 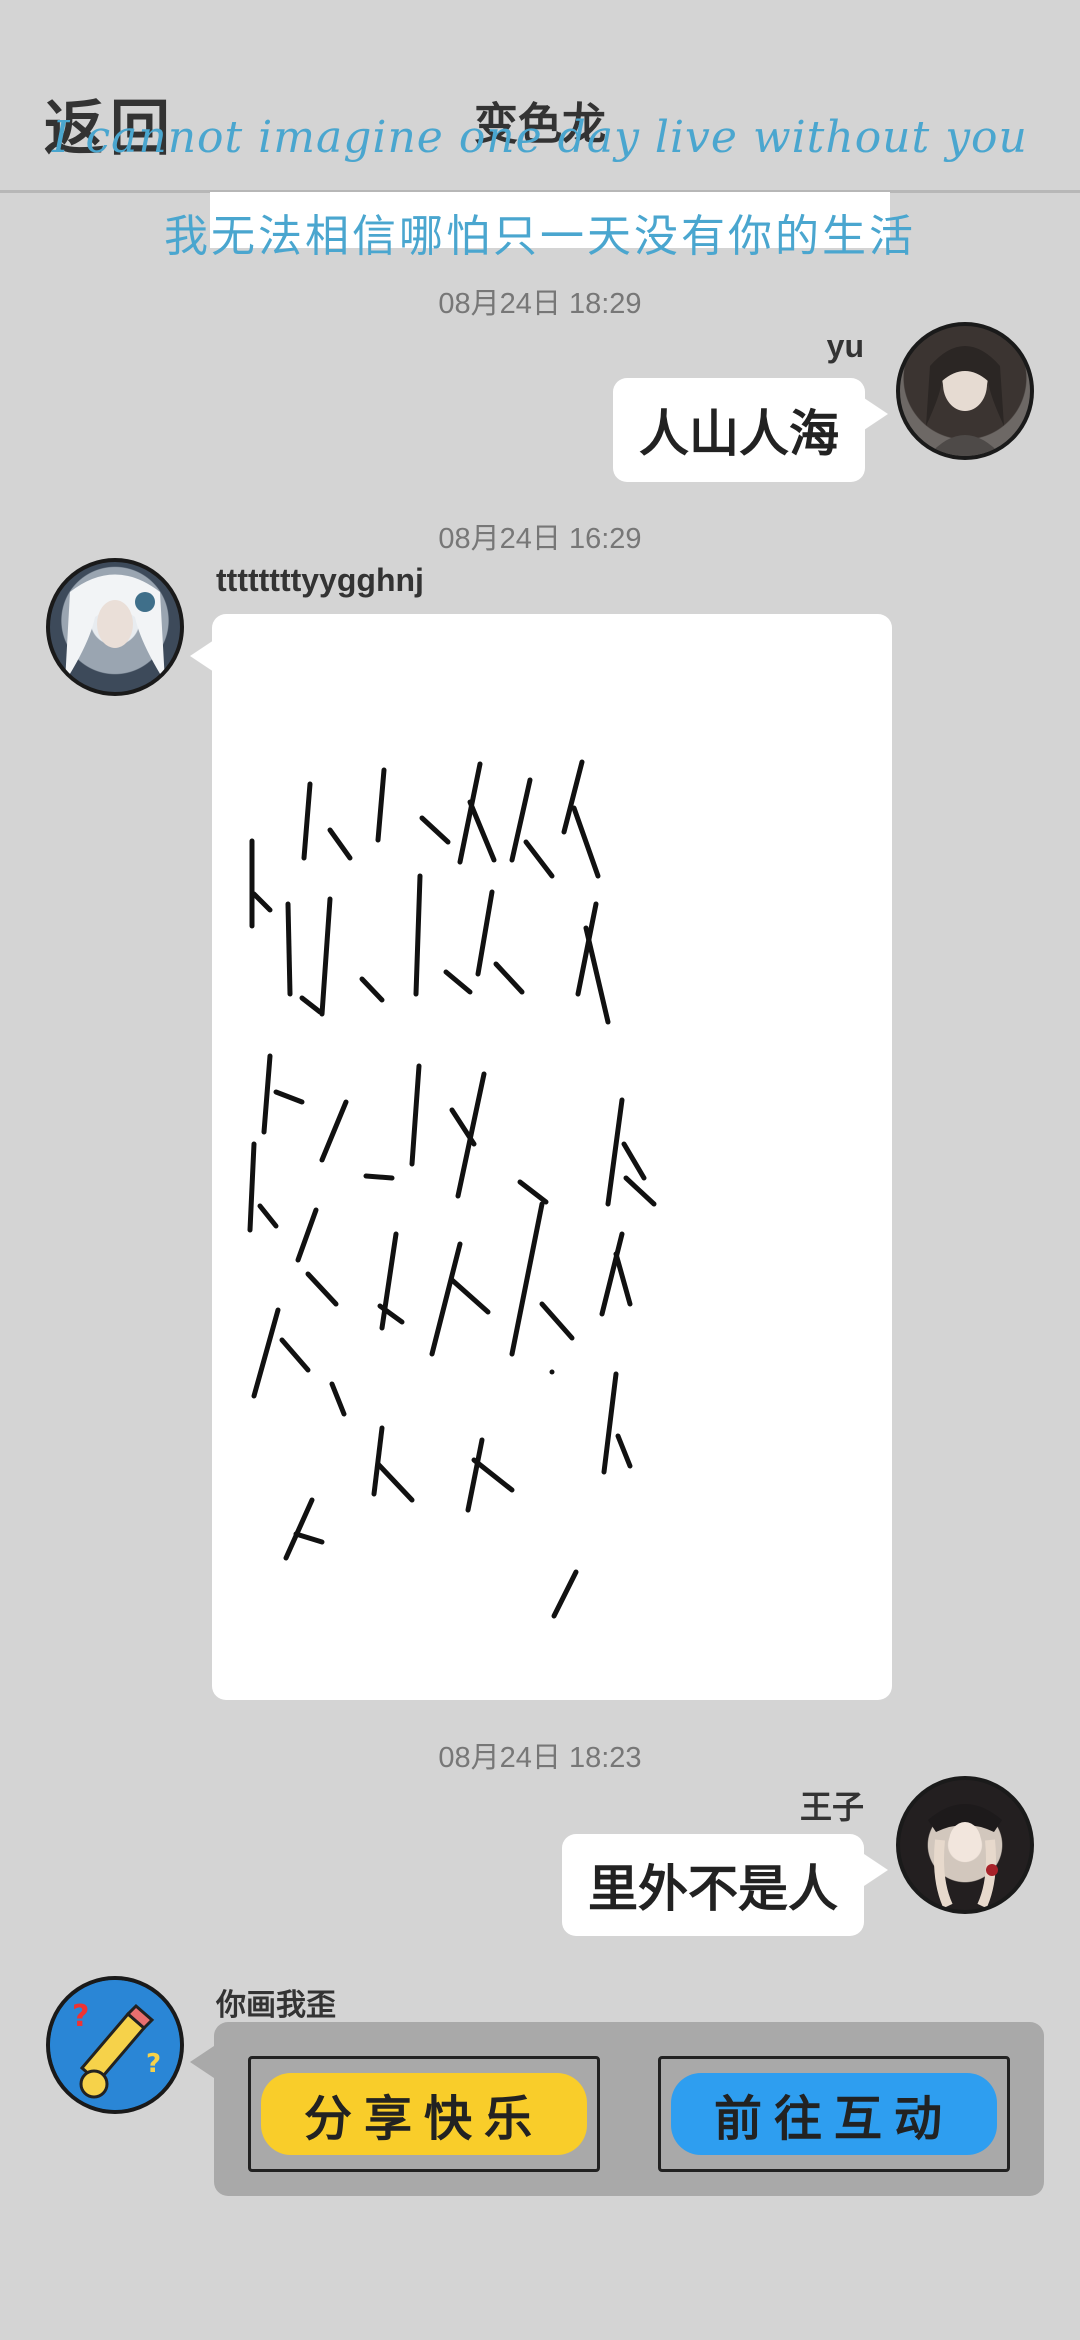 What do you see at coordinates (540, 539) in the screenshot?
I see `timestamp: 08月24日 16:29` at bounding box center [540, 539].